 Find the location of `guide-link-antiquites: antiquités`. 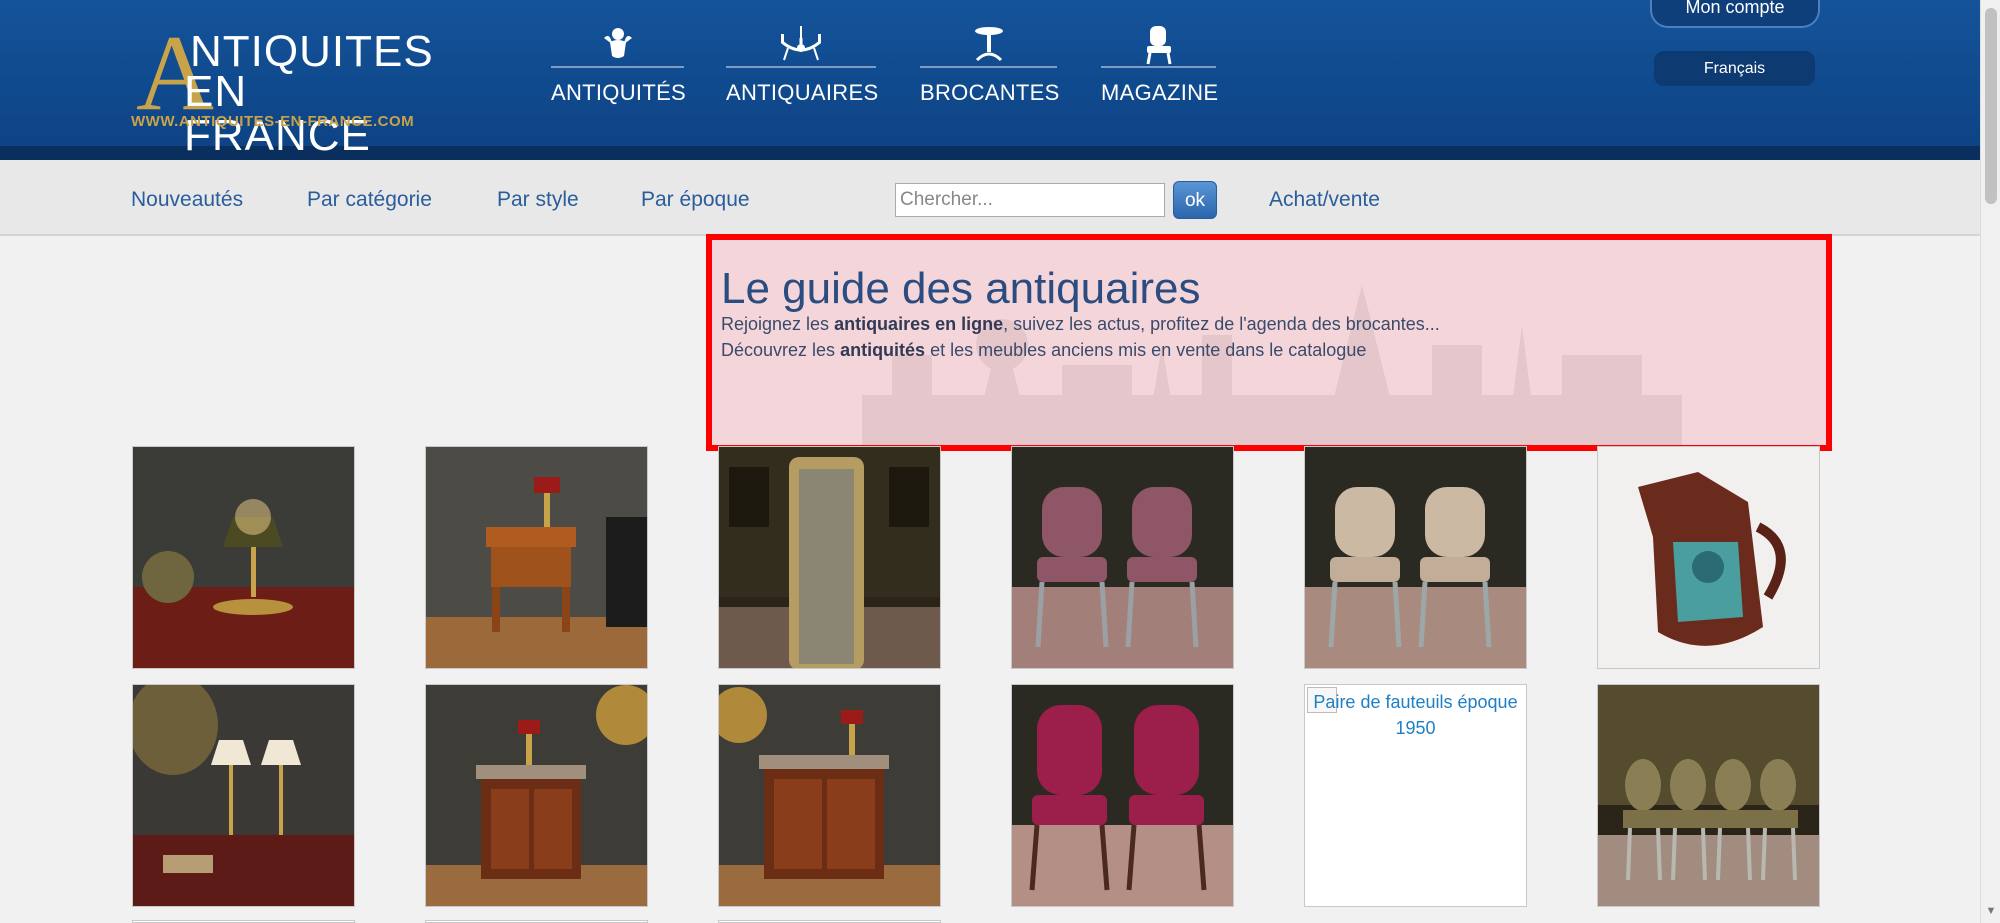

guide-link-antiquites: antiquités is located at coordinates (882, 350).